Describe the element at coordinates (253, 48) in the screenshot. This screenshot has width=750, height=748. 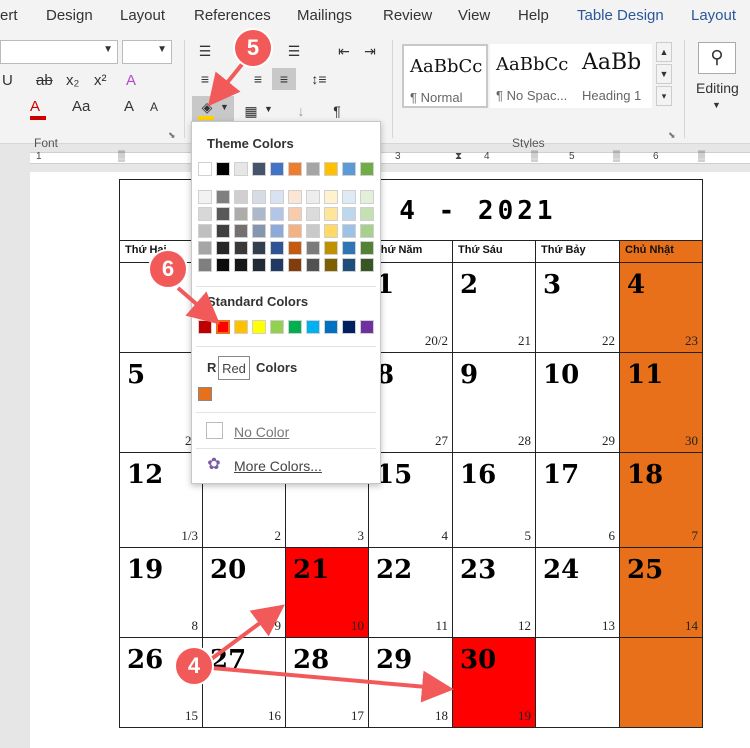
I see `step-badge-5: 5` at that location.